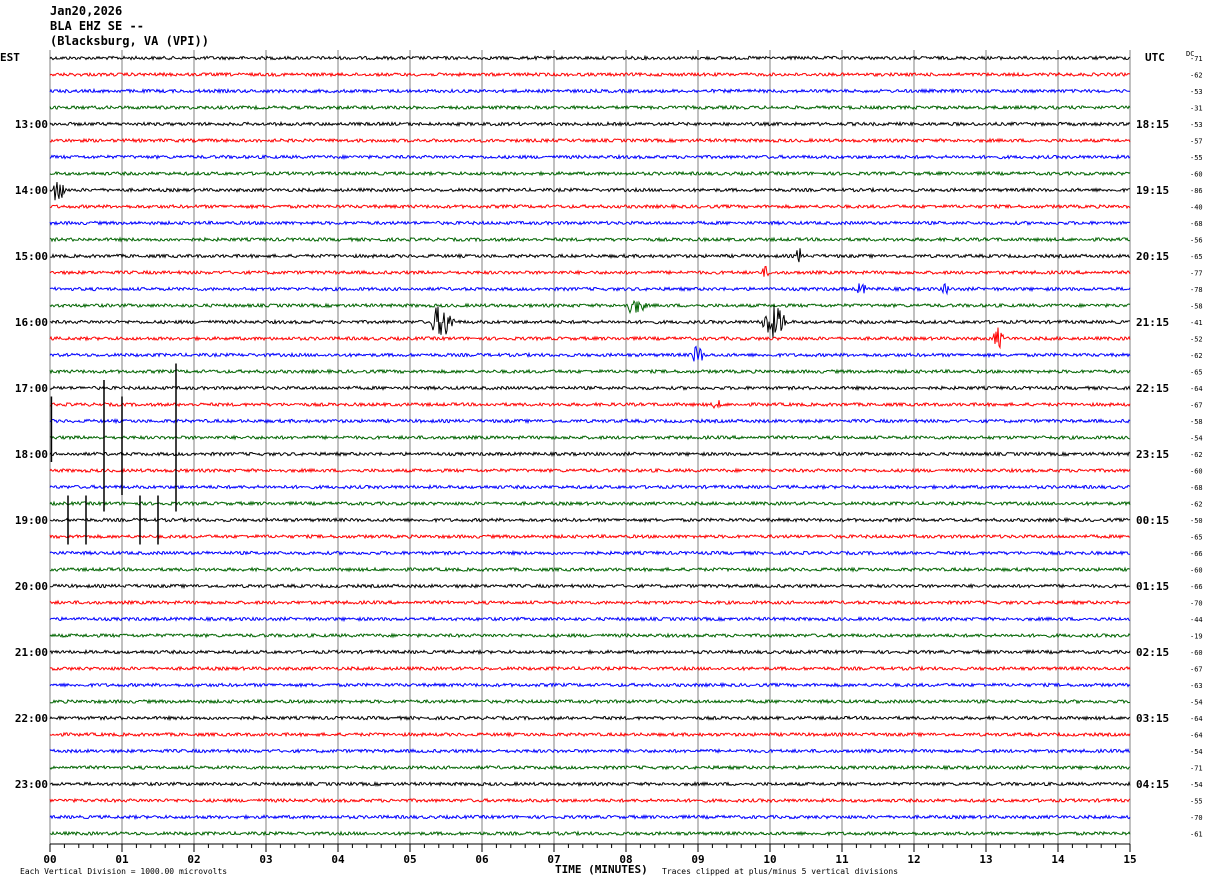 This screenshot has height=886, width=1210. Describe the element at coordinates (1129, 859) in the screenshot. I see `x-tick-label: 15` at that location.